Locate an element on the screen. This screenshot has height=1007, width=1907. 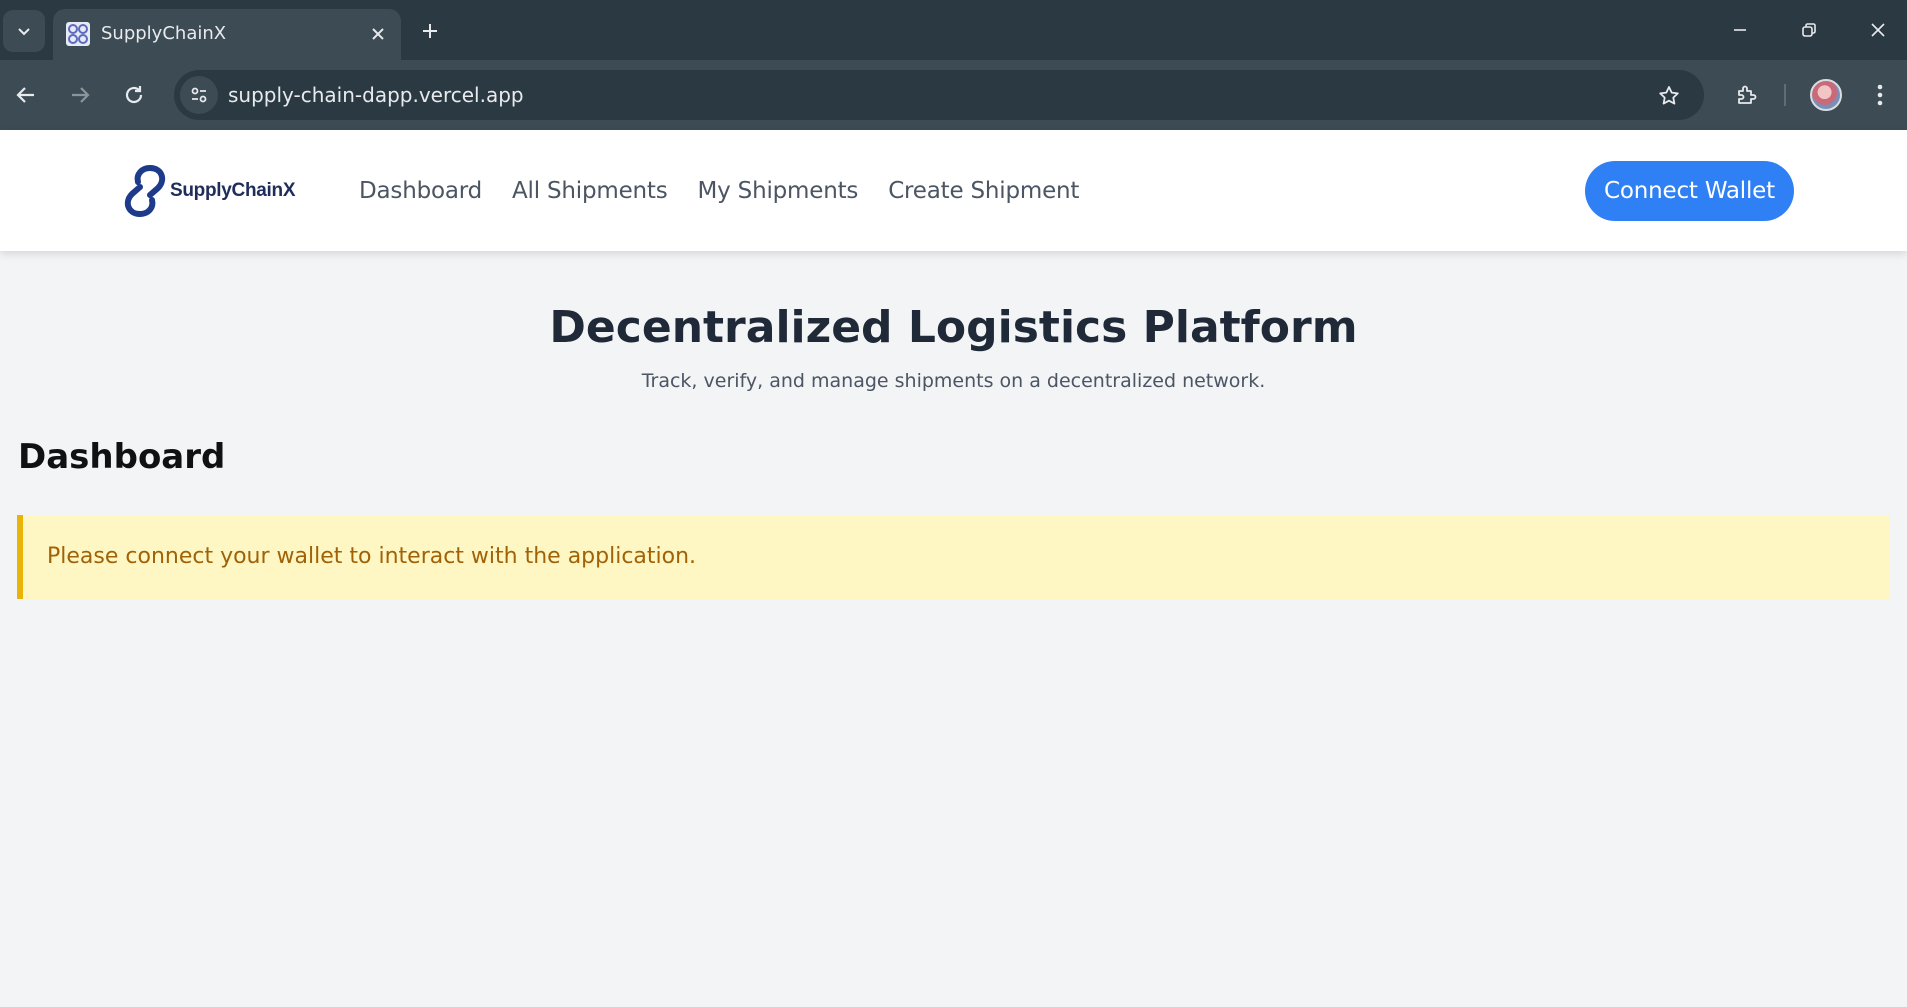
more-vert-icon is located at coordinates (1880, 95).